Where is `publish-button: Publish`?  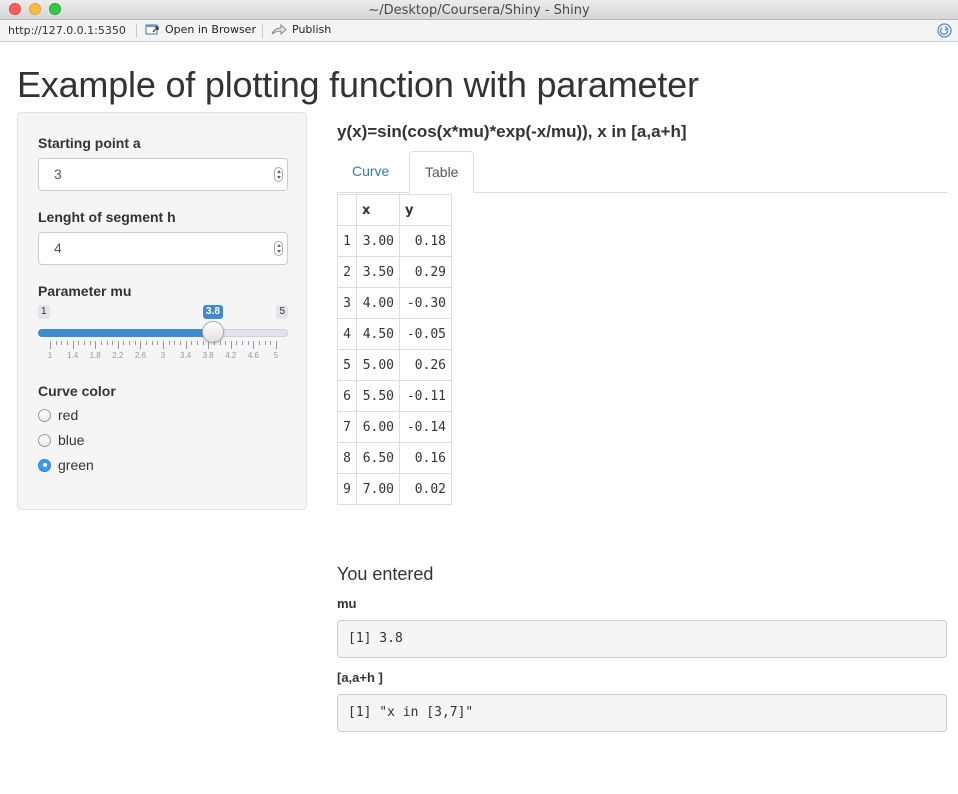 publish-button: Publish is located at coordinates (301, 29).